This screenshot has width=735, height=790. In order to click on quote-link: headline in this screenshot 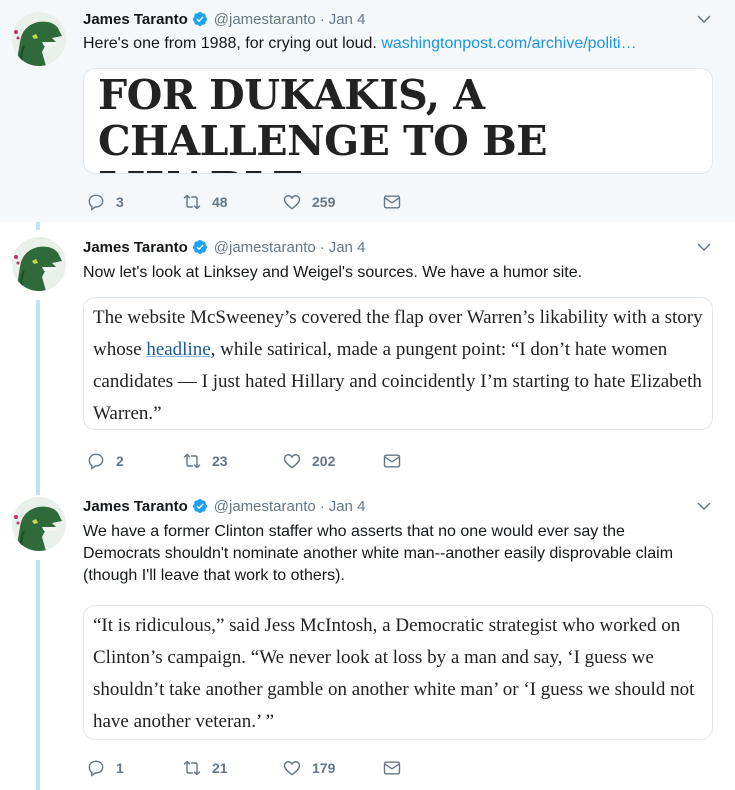, I will do `click(178, 349)`.